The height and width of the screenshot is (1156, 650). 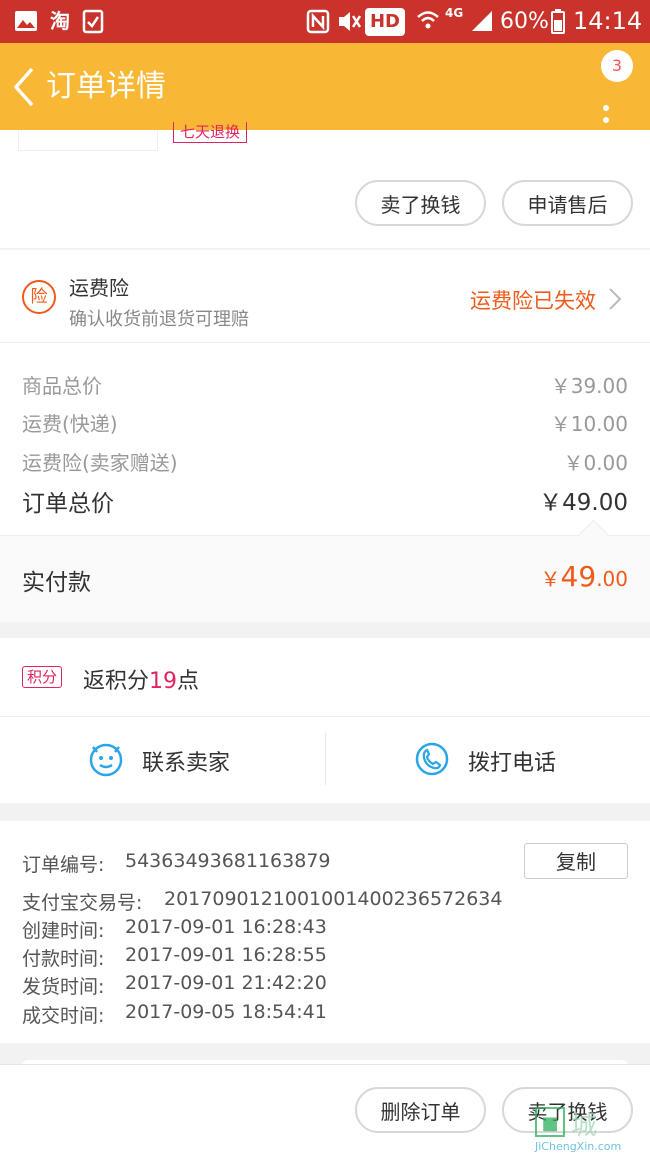 What do you see at coordinates (325, 677) in the screenshot?
I see `points-row: 积分 返积分19点` at bounding box center [325, 677].